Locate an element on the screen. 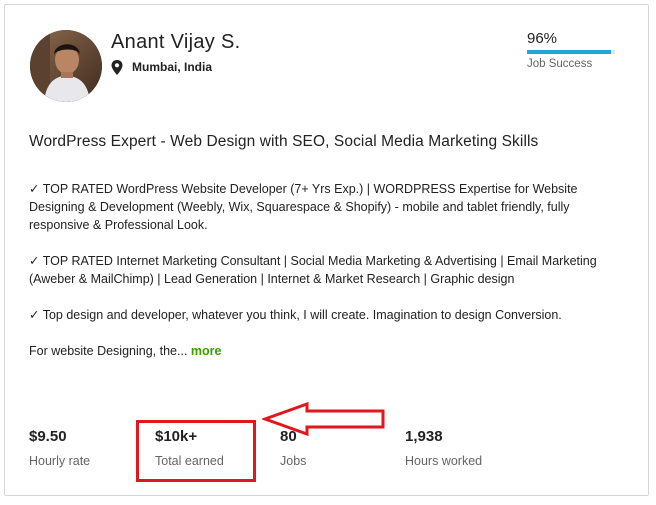 The width and height of the screenshot is (656, 505). annotation-highlight-box is located at coordinates (196, 451).